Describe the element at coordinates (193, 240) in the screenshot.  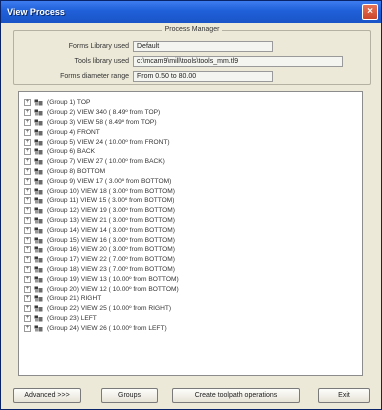
I see `tree-item: + (Group 15) VIEW 16 ( 3.00º from BOTTOM)` at that location.